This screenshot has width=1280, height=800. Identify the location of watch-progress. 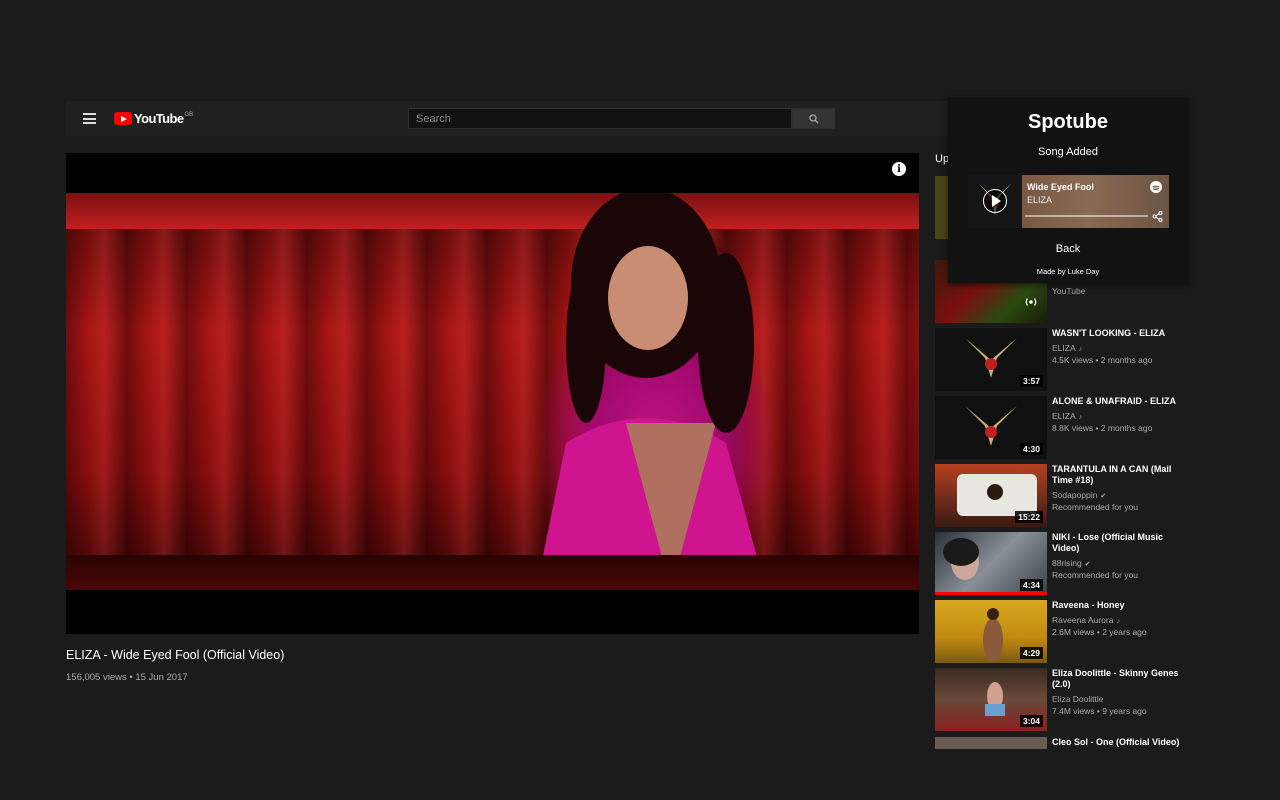
(991, 593).